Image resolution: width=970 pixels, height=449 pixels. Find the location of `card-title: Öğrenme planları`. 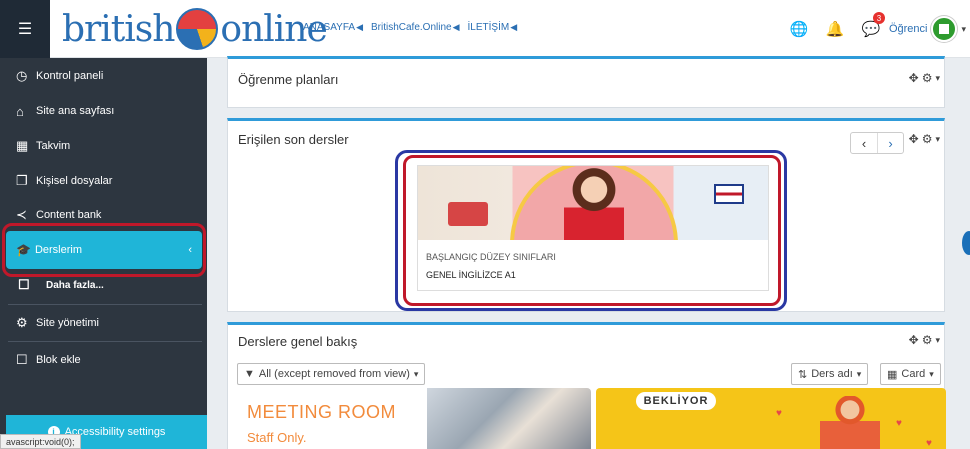

card-title: Öğrenme planları is located at coordinates (288, 79).